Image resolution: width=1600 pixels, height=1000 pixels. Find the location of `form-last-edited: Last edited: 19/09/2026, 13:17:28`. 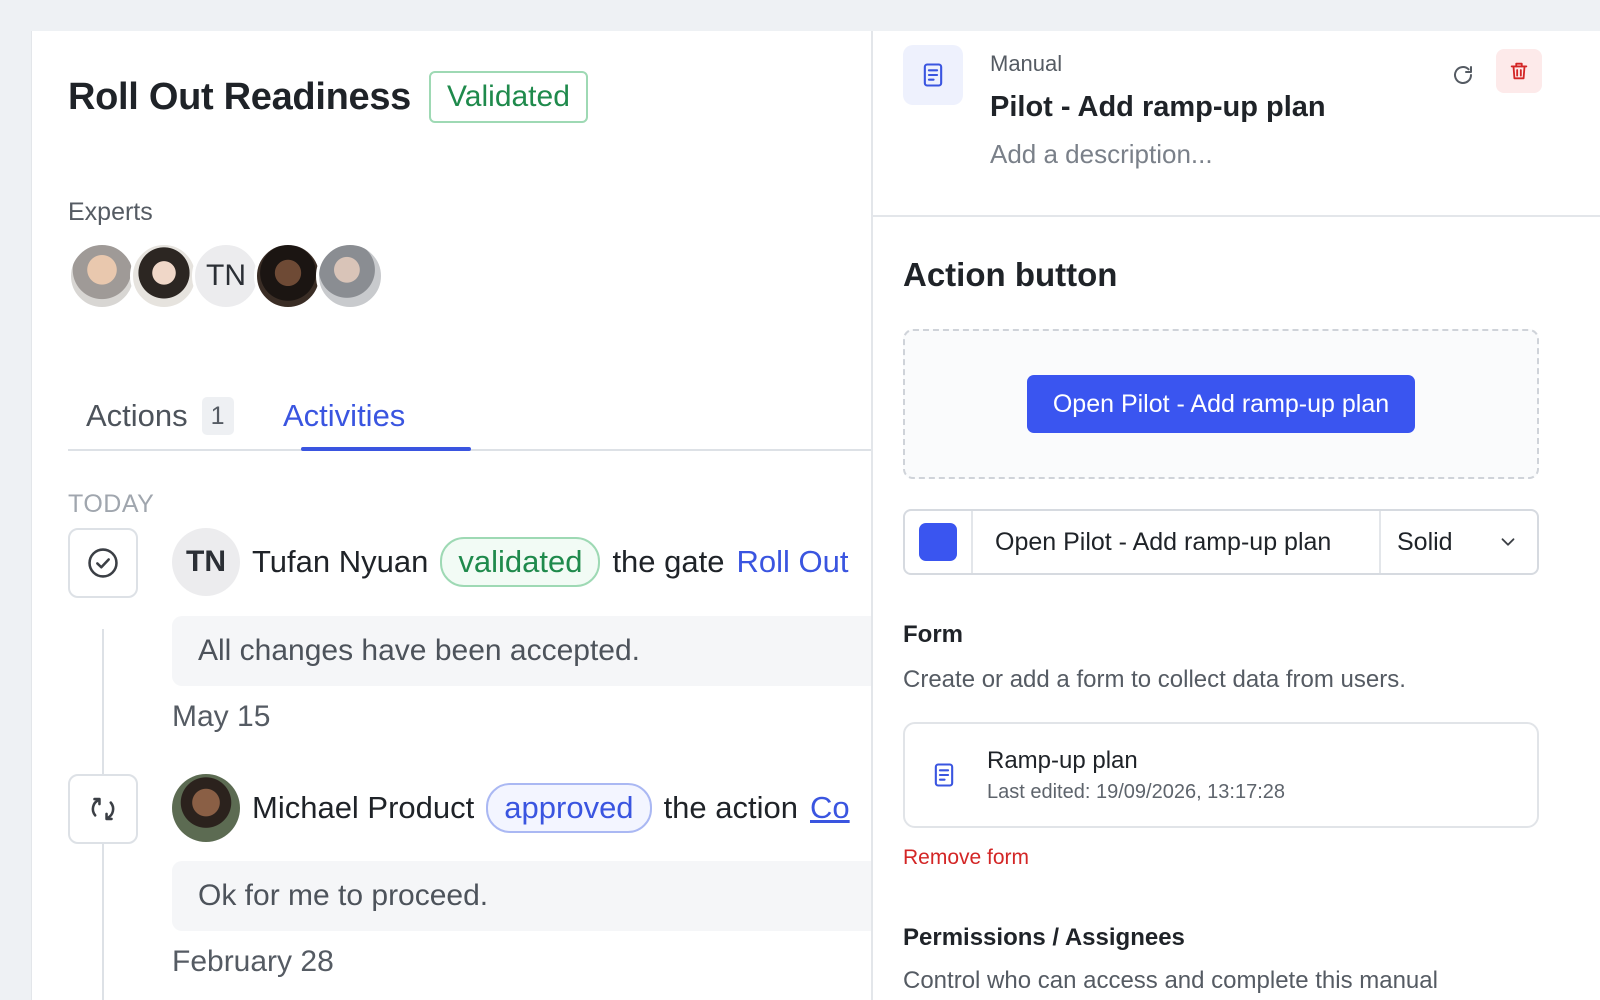

form-last-edited: Last edited: 19/09/2026, 13:17:28 is located at coordinates (1136, 791).